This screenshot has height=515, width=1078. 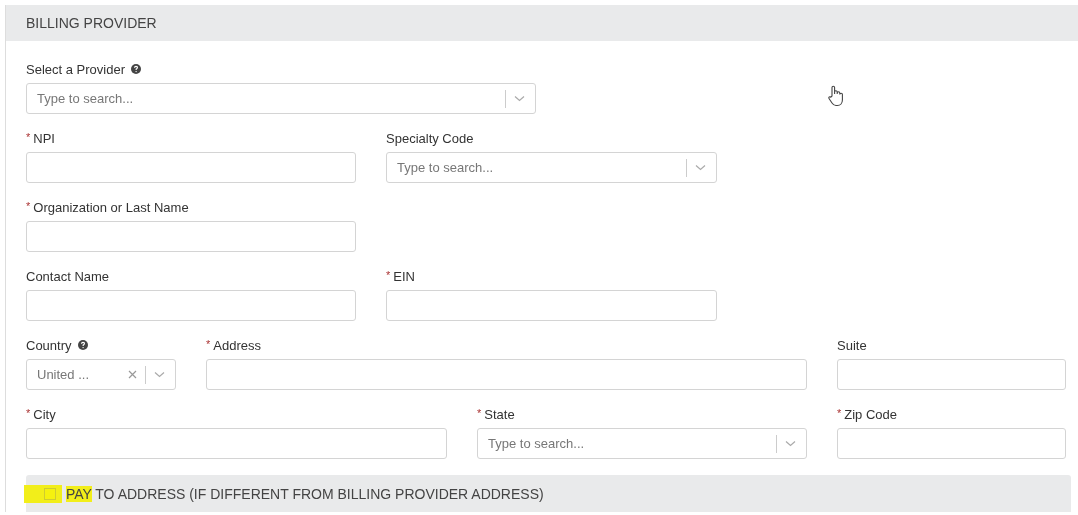 I want to click on field-label: Zip Code, so click(x=871, y=414).